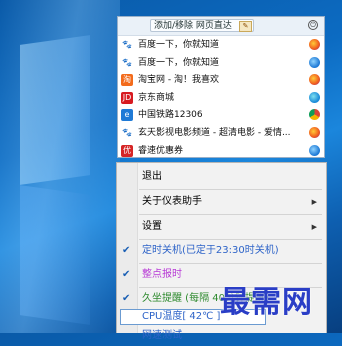 This screenshot has width=342, height=346. I want to click on menu-item-exit: 退出, so click(221, 177).